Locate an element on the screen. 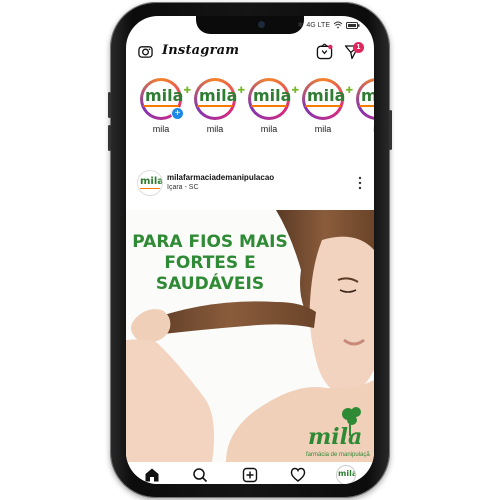  igtv-icon is located at coordinates (324, 51).